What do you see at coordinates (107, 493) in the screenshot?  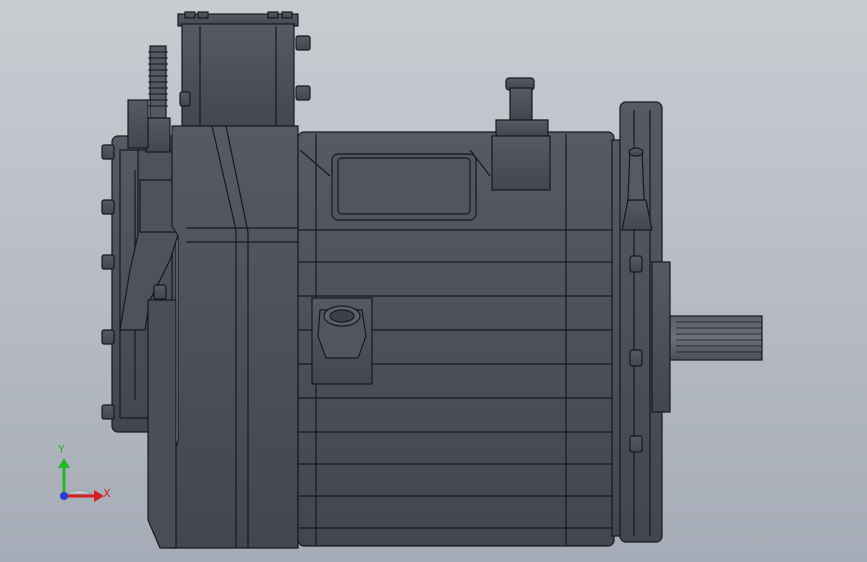 I see `x-axis-label: X` at bounding box center [107, 493].